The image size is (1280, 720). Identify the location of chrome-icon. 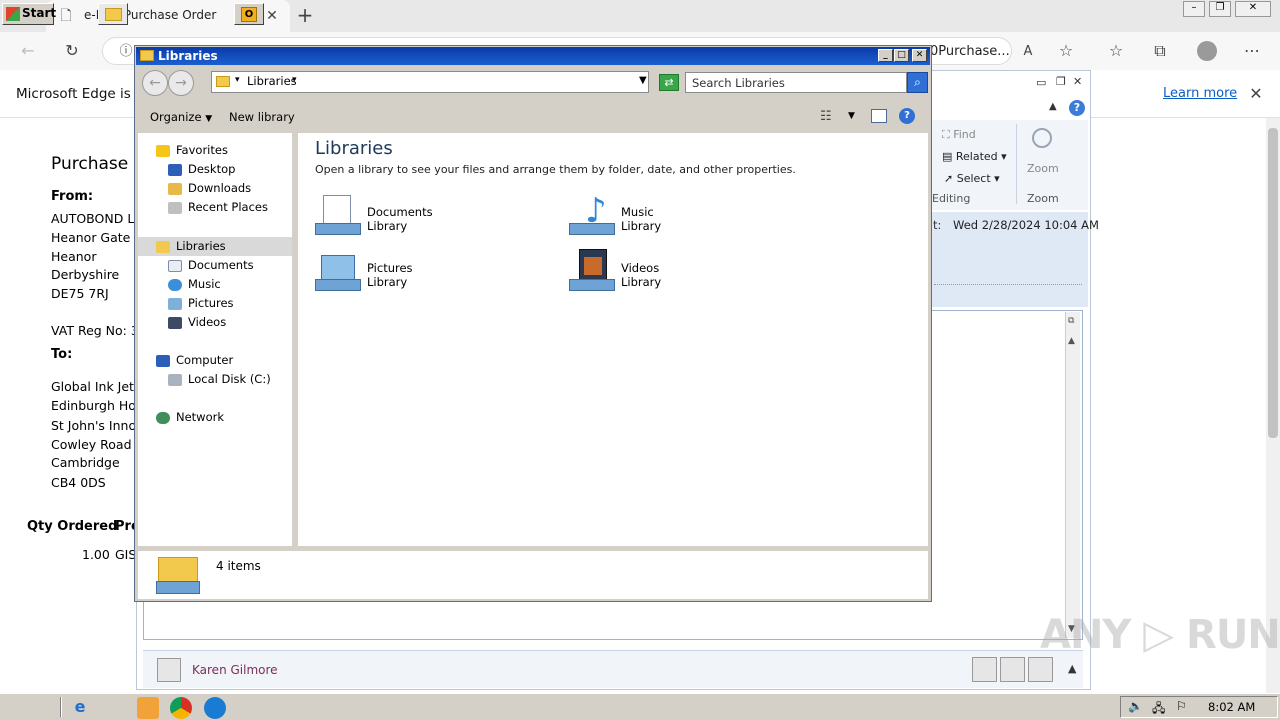
(181, 708).